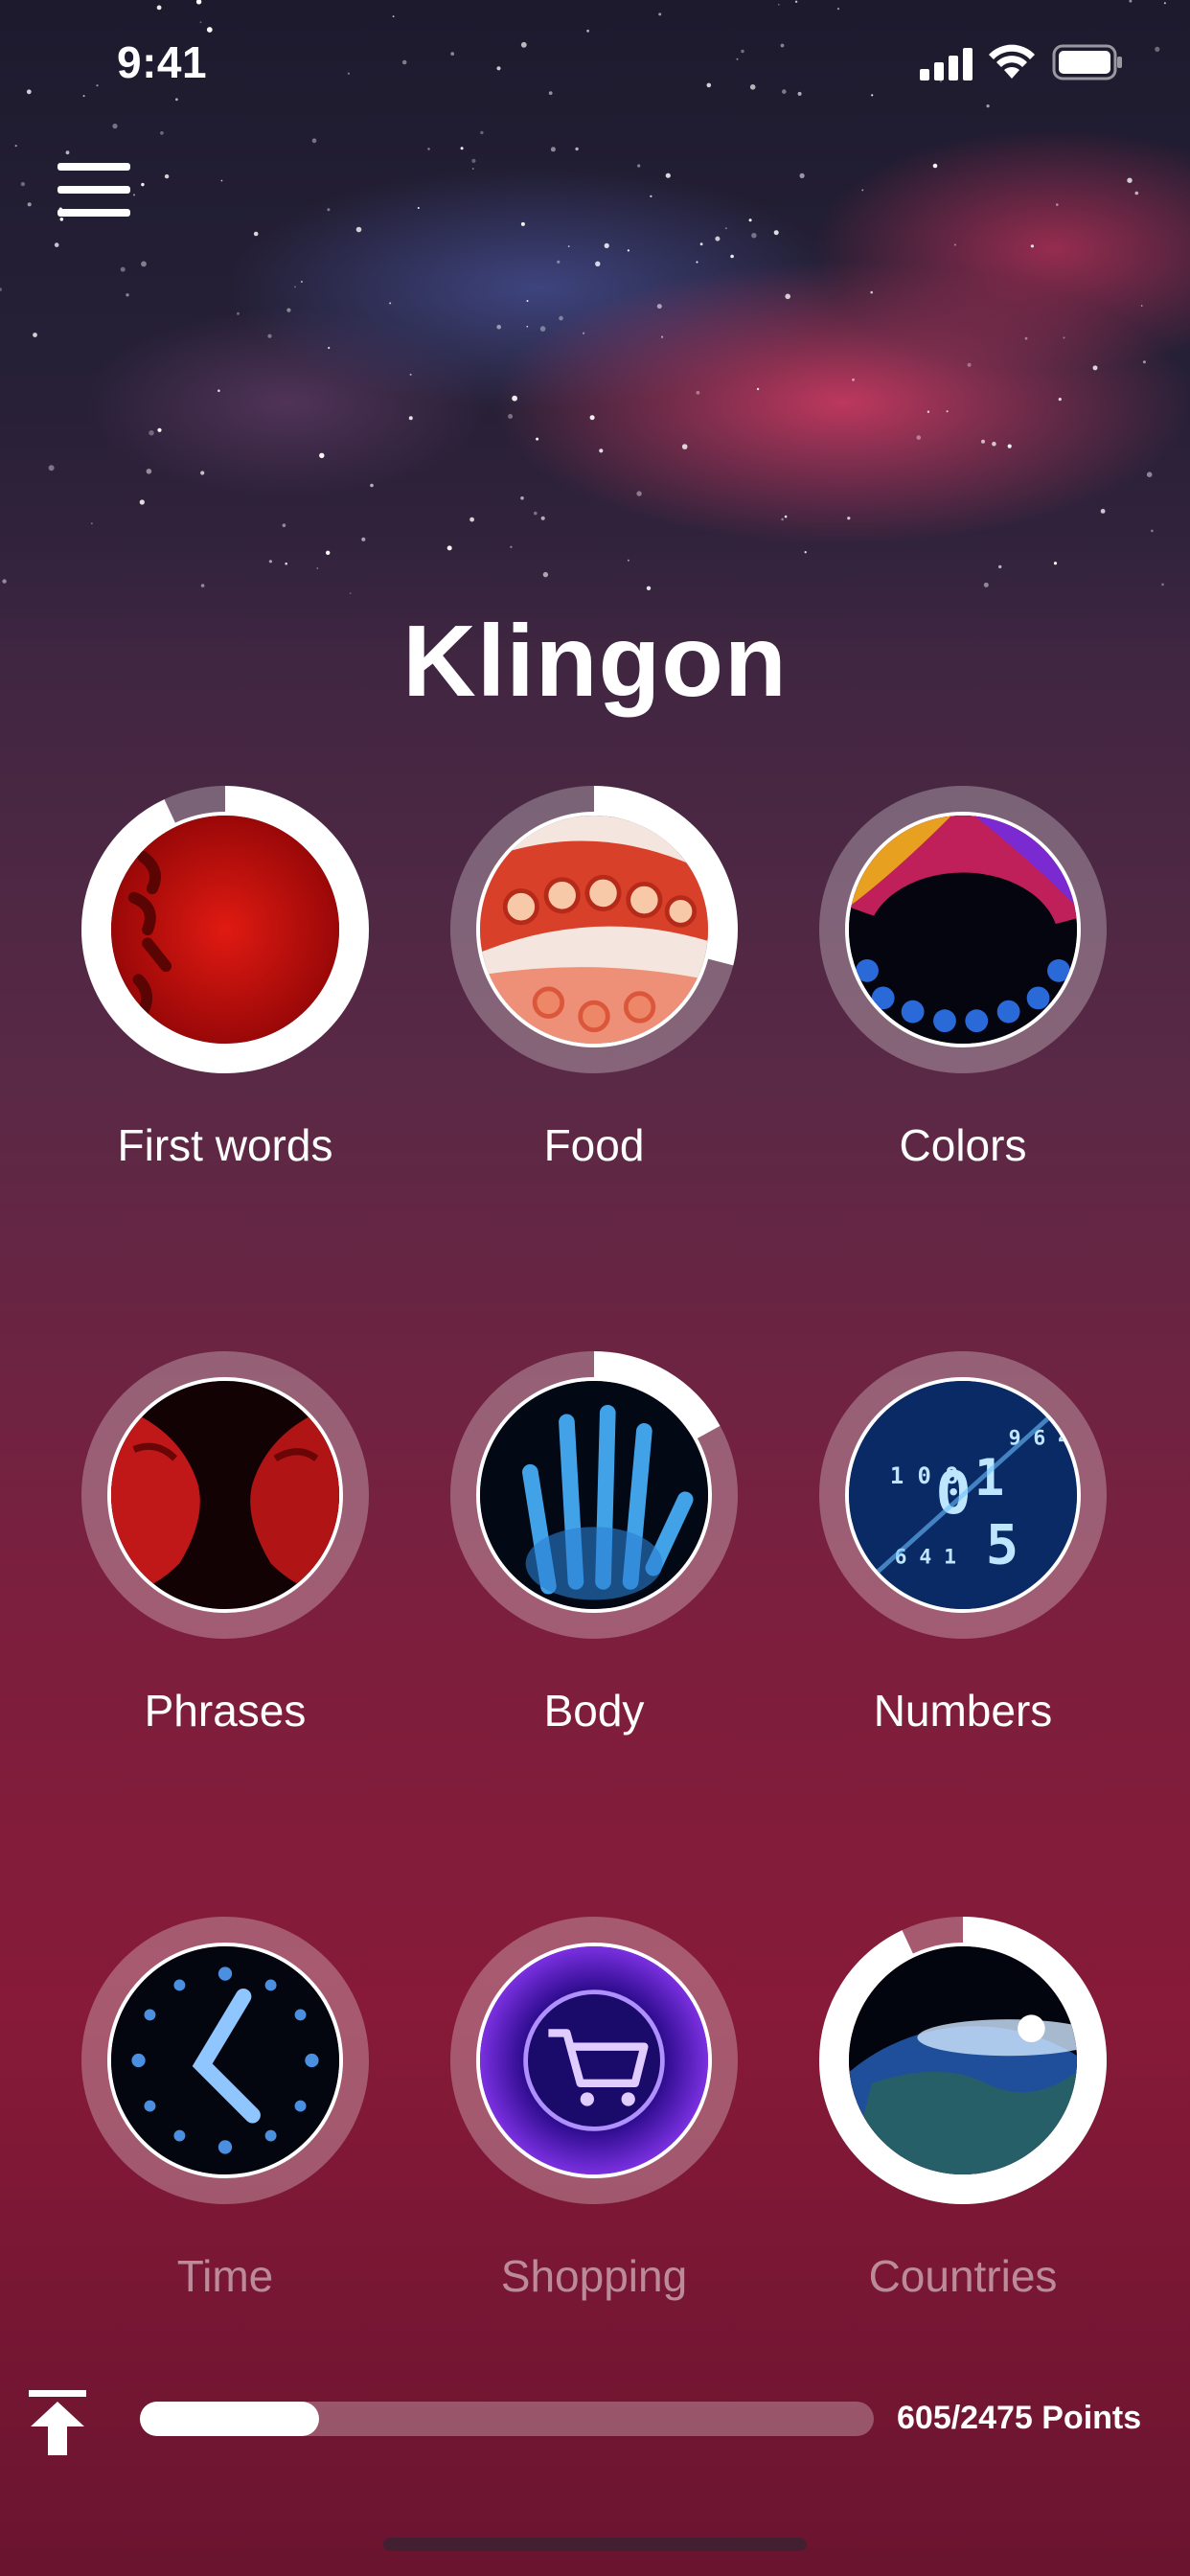  I want to click on arrow-up-to-top-icon, so click(58, 2422).